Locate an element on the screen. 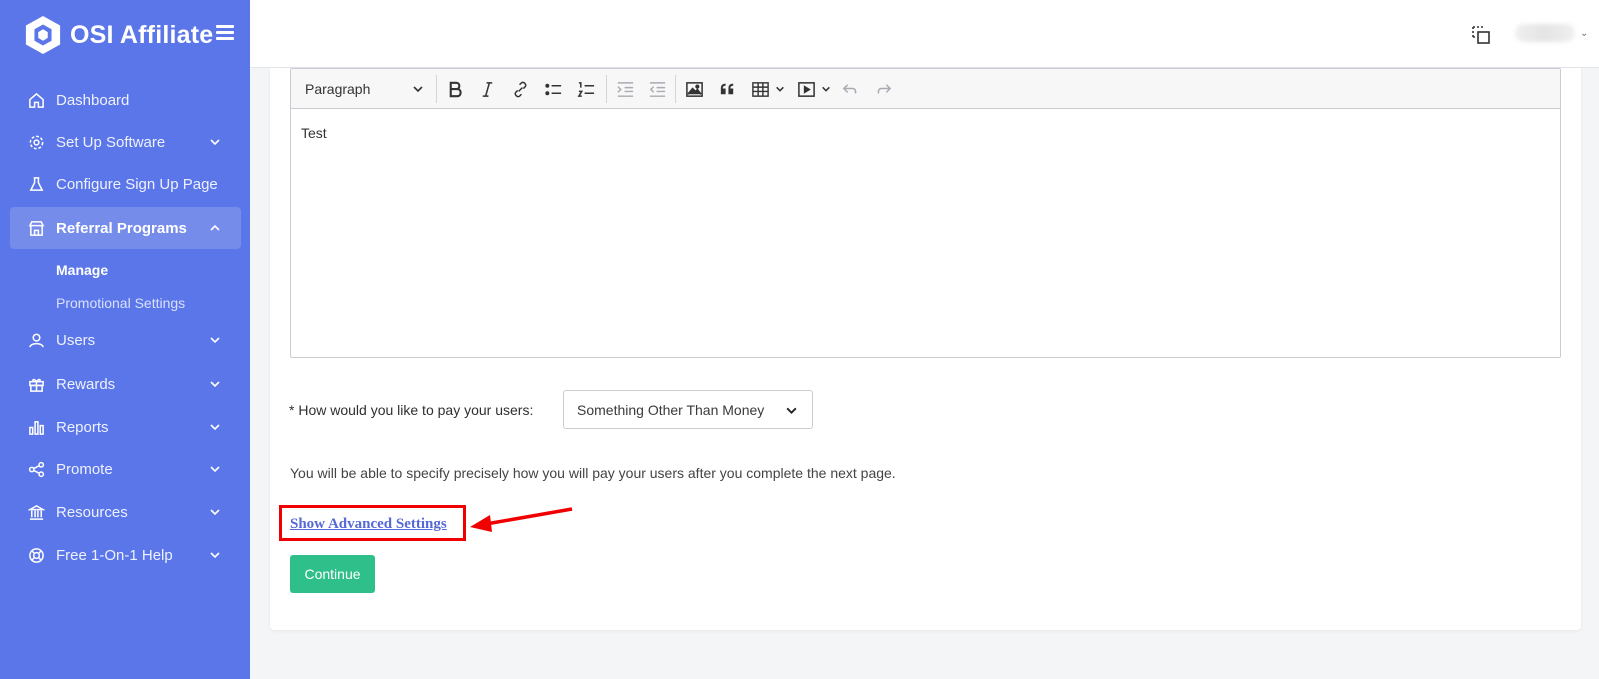  chevron-down-icon: ⌄ is located at coordinates (1584, 33).